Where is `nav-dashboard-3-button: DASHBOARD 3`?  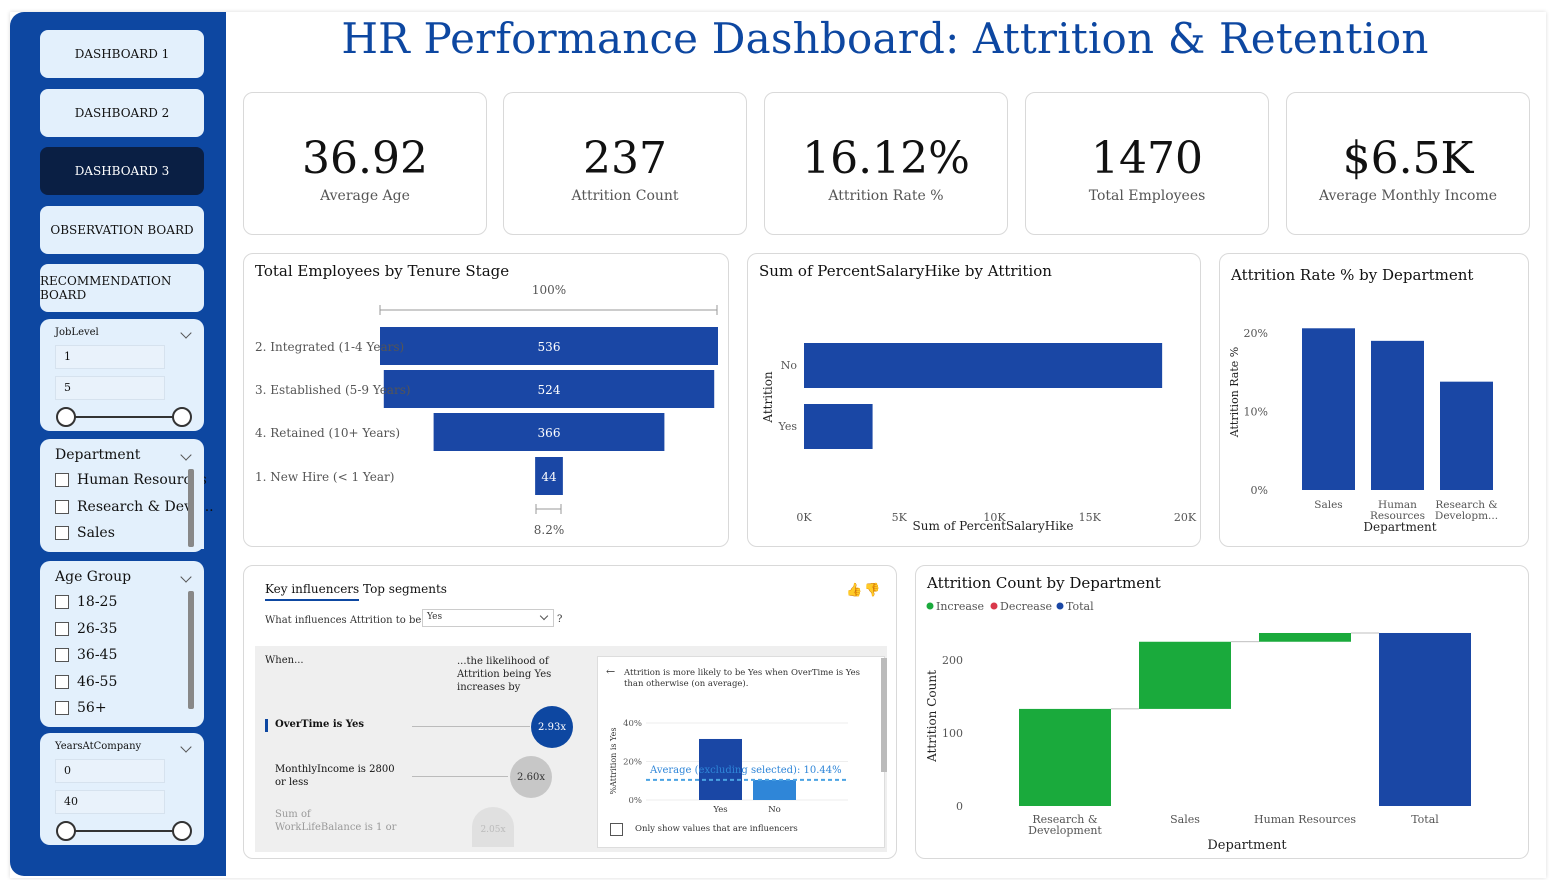
nav-dashboard-3-button: DASHBOARD 3 is located at coordinates (122, 171).